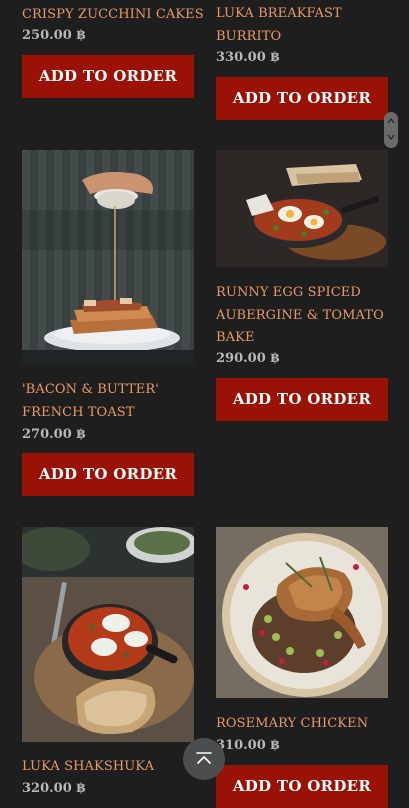  Describe the element at coordinates (391, 137) in the screenshot. I see `chevron-down-icon` at that location.